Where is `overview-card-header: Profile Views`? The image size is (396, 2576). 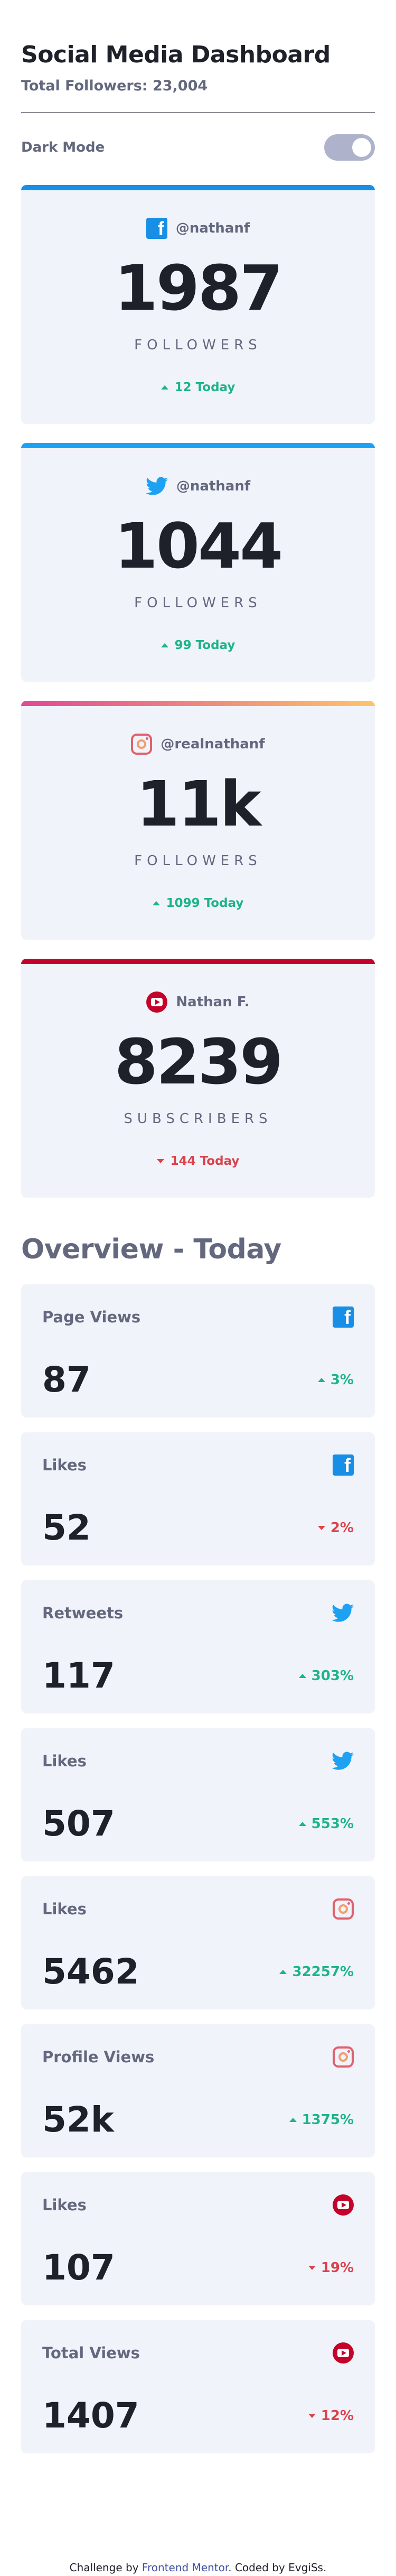 overview-card-header: Profile Views is located at coordinates (198, 2057).